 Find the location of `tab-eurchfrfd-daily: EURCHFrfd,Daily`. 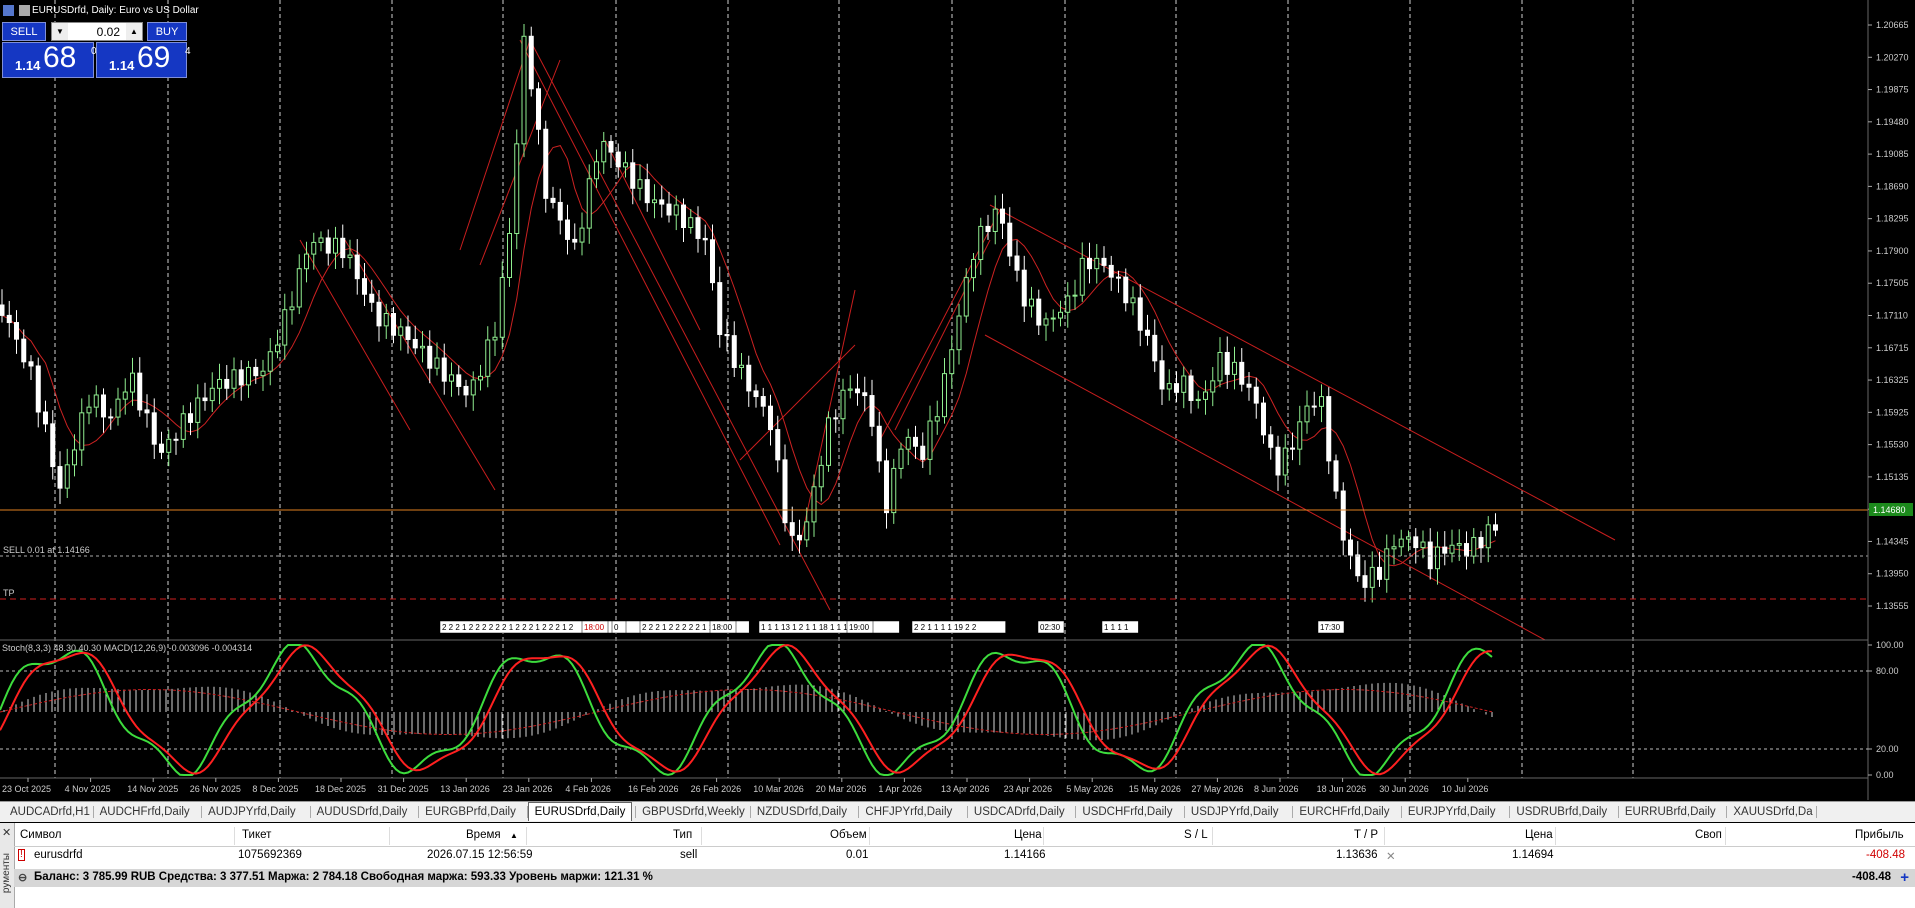

tab-eurchfrfd-daily: EURCHFrfd,Daily is located at coordinates (1344, 812).